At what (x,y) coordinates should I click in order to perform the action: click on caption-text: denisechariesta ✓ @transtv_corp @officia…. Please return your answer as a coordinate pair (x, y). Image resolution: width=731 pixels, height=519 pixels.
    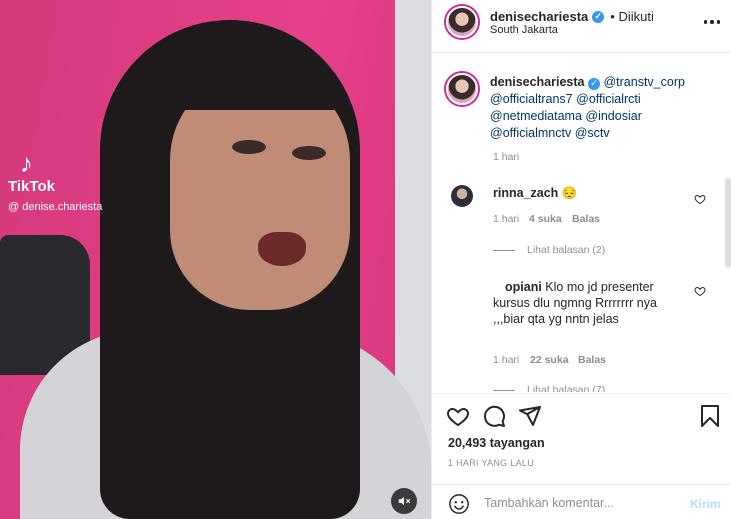
    Looking at the image, I should click on (590, 108).